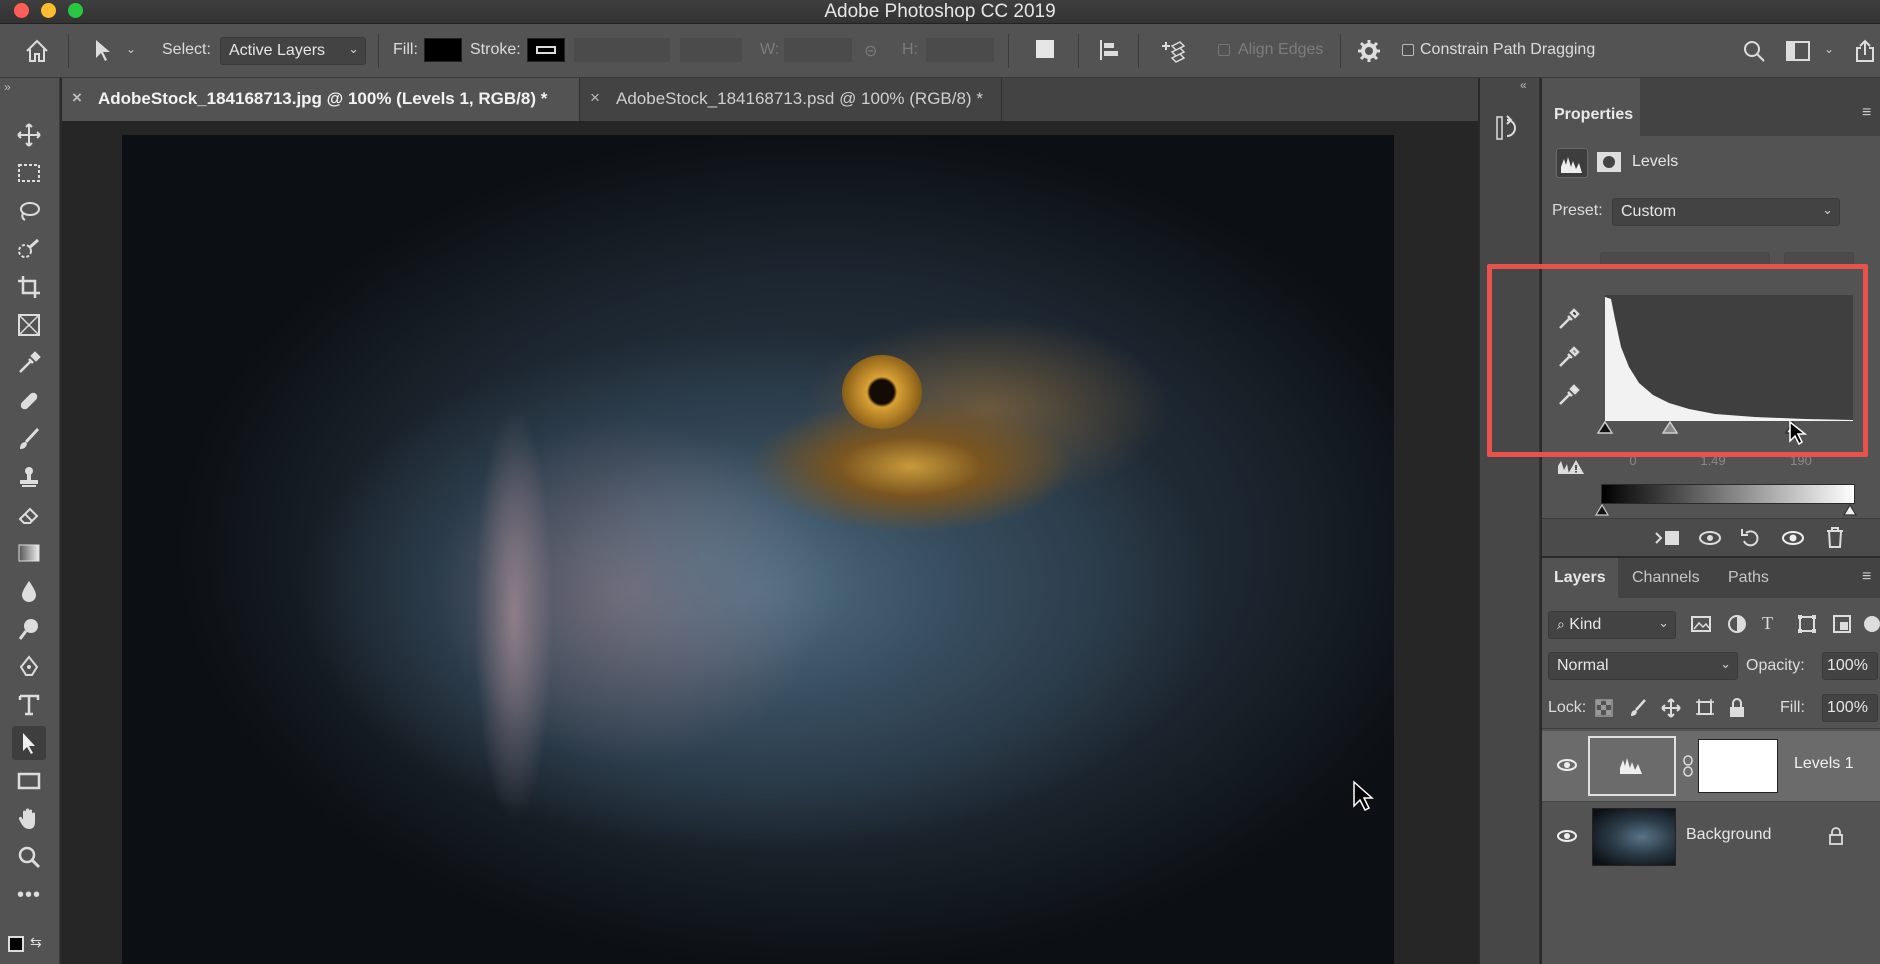 The width and height of the screenshot is (1880, 964). Describe the element at coordinates (870, 51) in the screenshot. I see `link-icon: ⊝` at that location.